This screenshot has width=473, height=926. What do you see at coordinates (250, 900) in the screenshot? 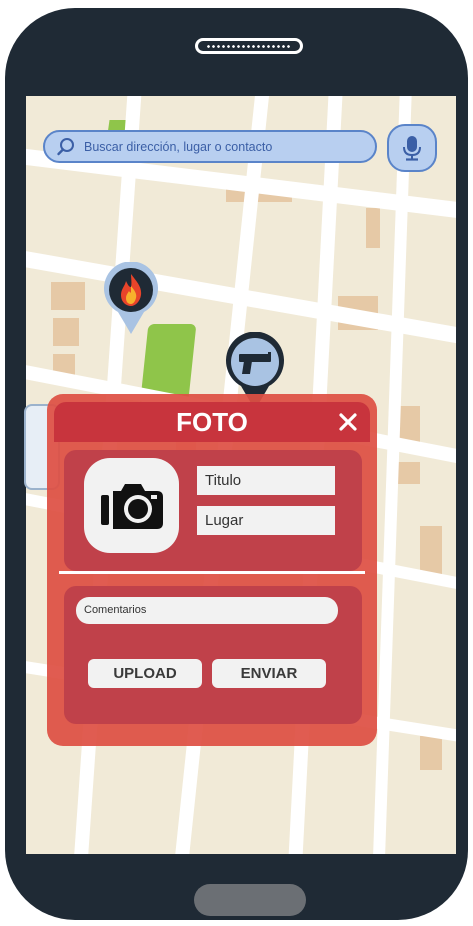
I see `home-button` at bounding box center [250, 900].